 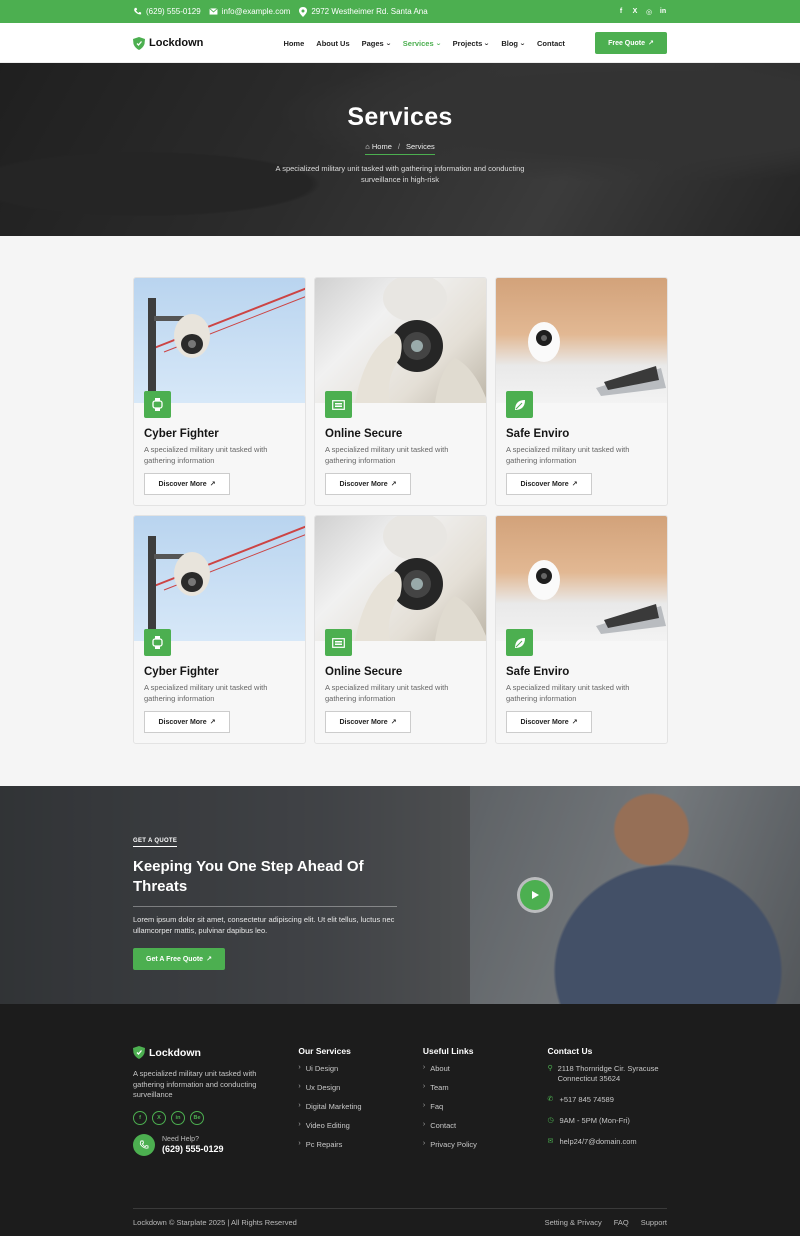 What do you see at coordinates (378, 146) in the screenshot?
I see `breadcrumb-home: ⌂ Home` at bounding box center [378, 146].